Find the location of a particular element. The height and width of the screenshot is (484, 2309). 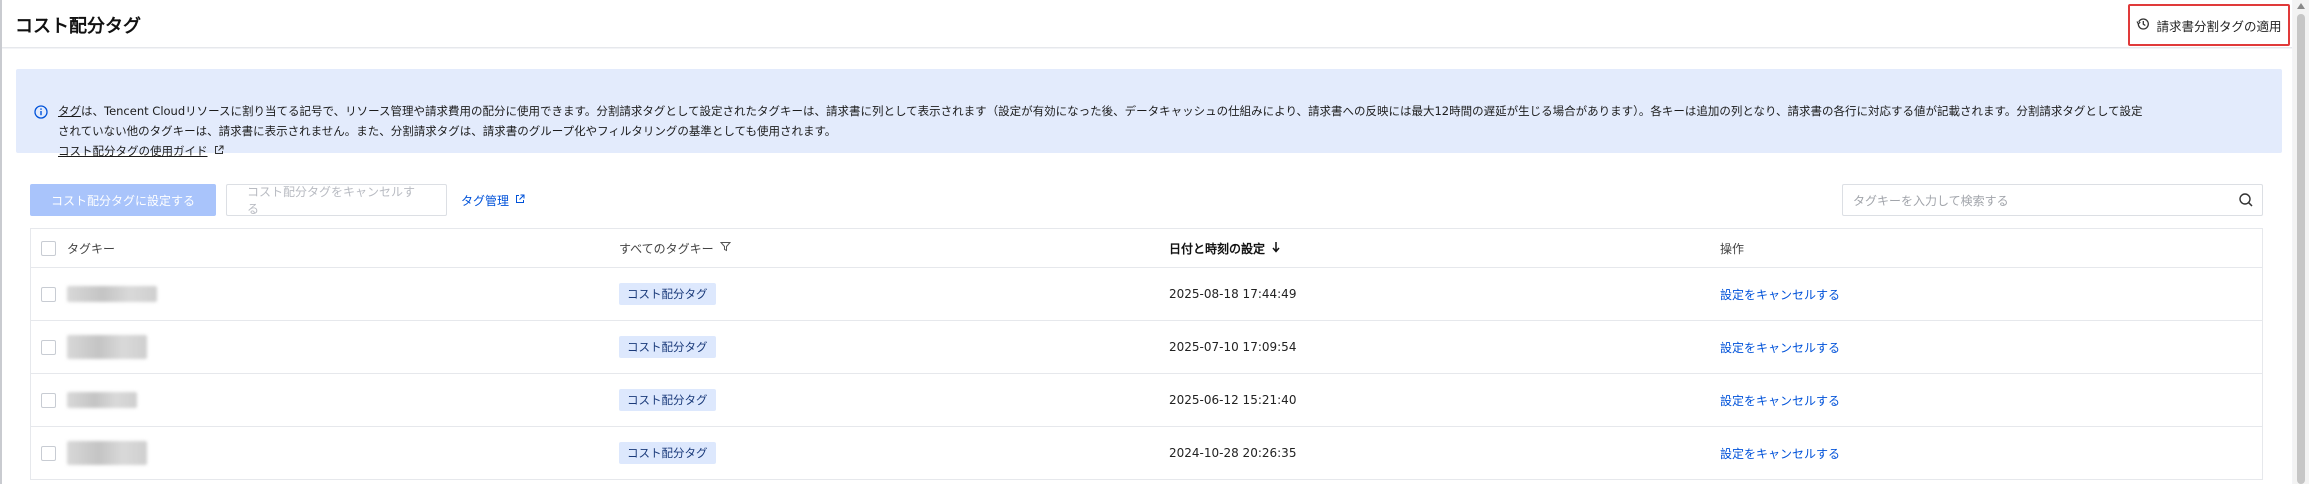

header-date-time: 日付と時刻の設定 is located at coordinates (1225, 248).